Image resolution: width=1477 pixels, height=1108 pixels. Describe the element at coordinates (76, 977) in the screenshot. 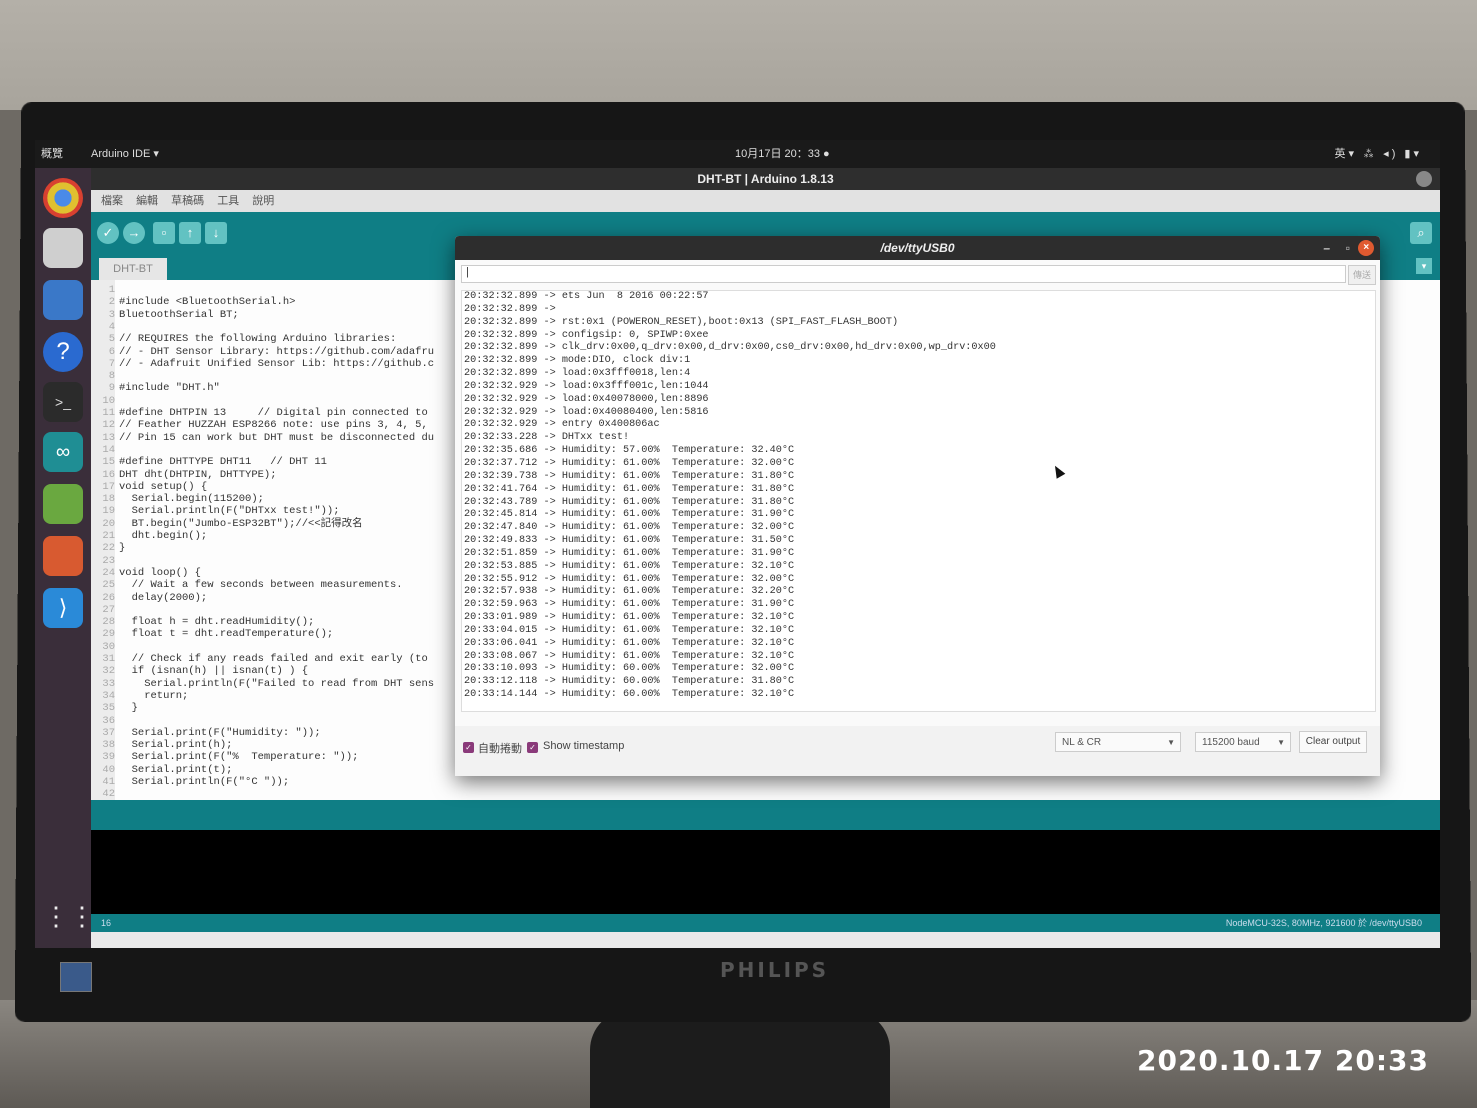

I see `intel-sticker` at that location.